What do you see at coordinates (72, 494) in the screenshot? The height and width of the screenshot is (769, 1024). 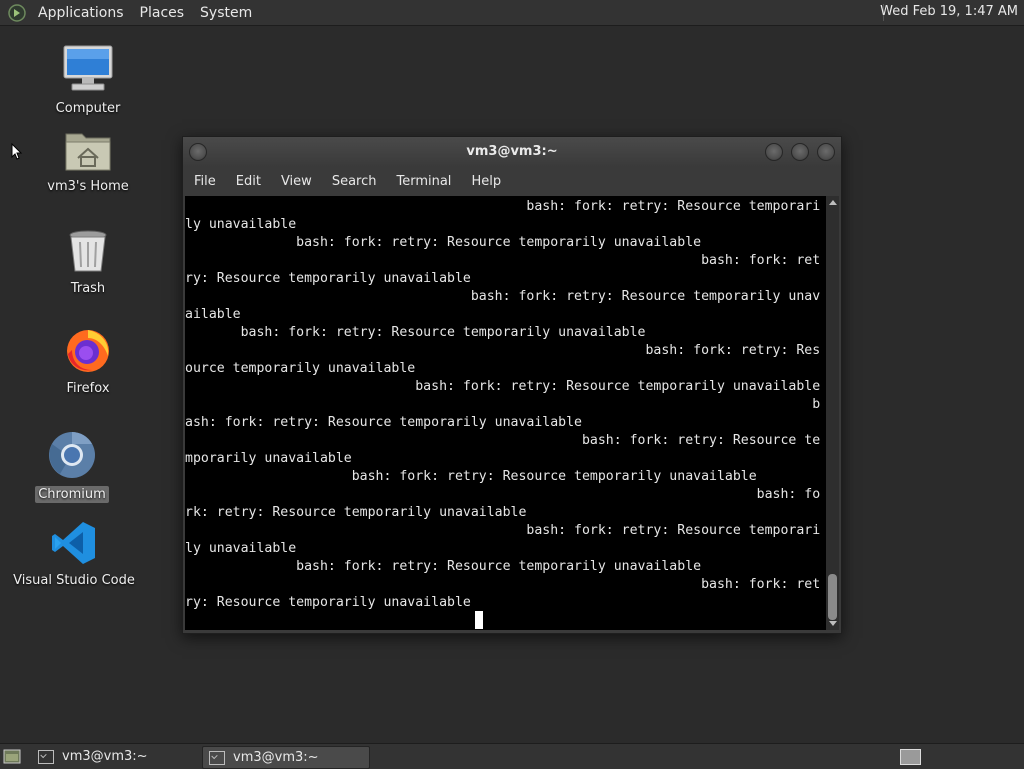 I see `desktop-icon-label: Chromium` at bounding box center [72, 494].